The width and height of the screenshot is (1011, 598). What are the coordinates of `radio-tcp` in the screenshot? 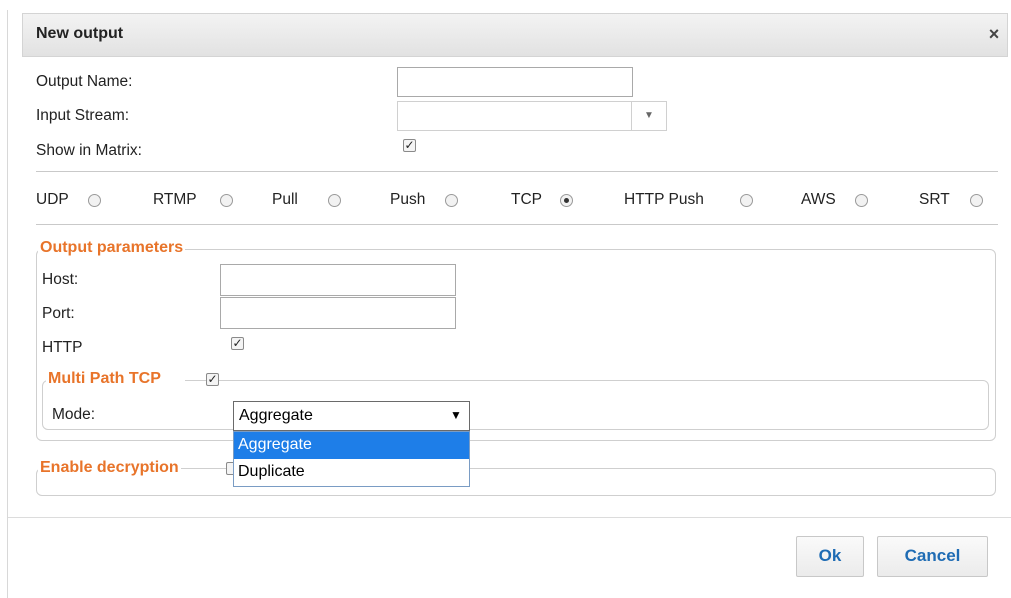 It's located at (566, 200).